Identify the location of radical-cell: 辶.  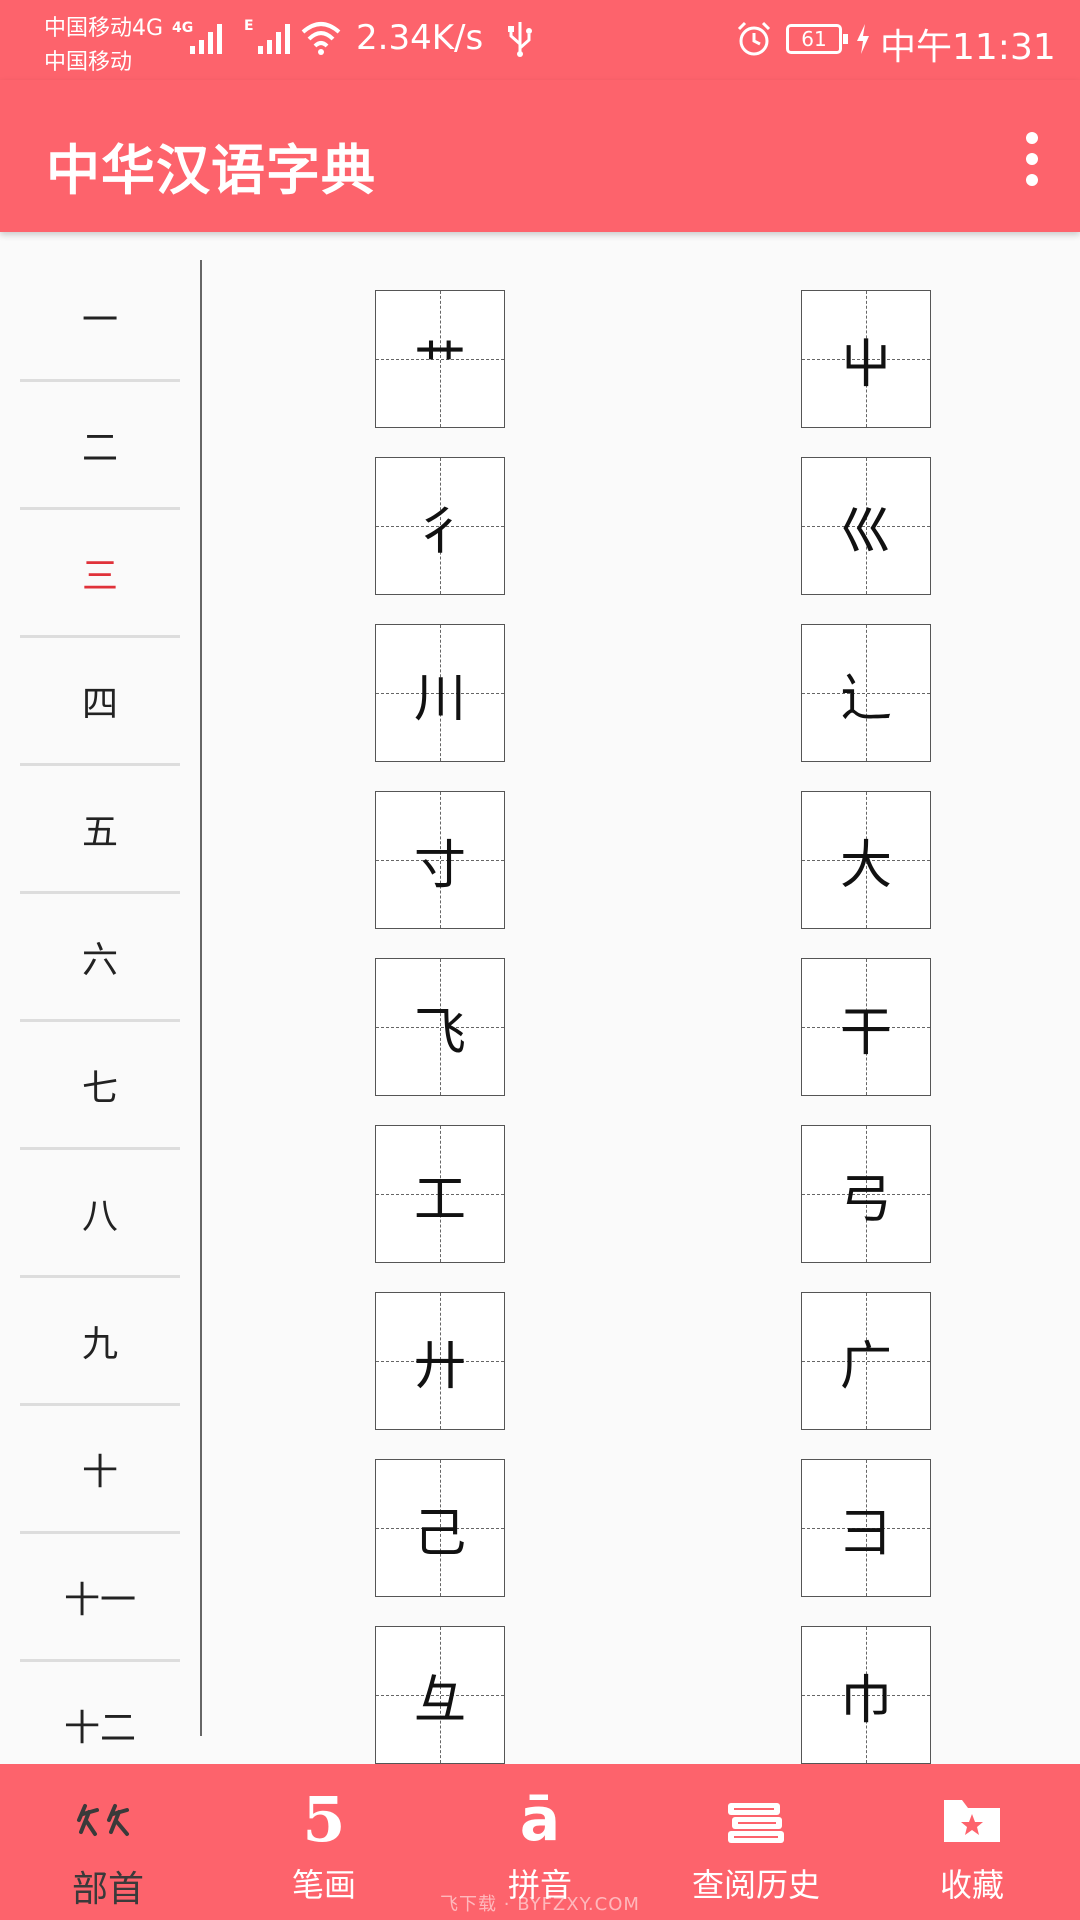
(866, 693).